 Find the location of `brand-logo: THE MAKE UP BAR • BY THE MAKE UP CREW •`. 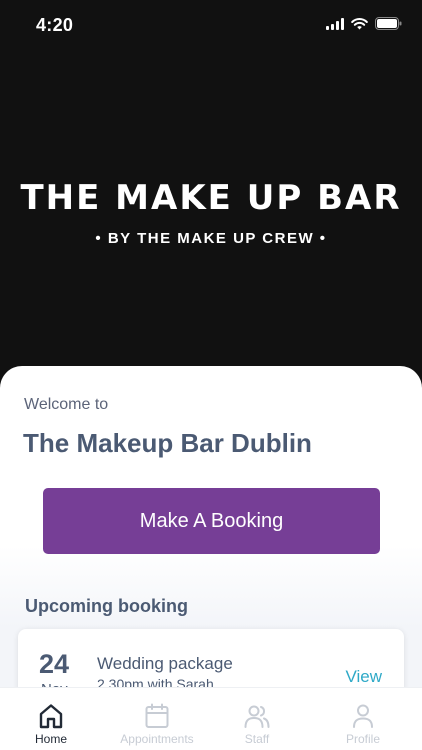

brand-logo: THE MAKE UP BAR • BY THE MAKE UP CREW • is located at coordinates (211, 212).